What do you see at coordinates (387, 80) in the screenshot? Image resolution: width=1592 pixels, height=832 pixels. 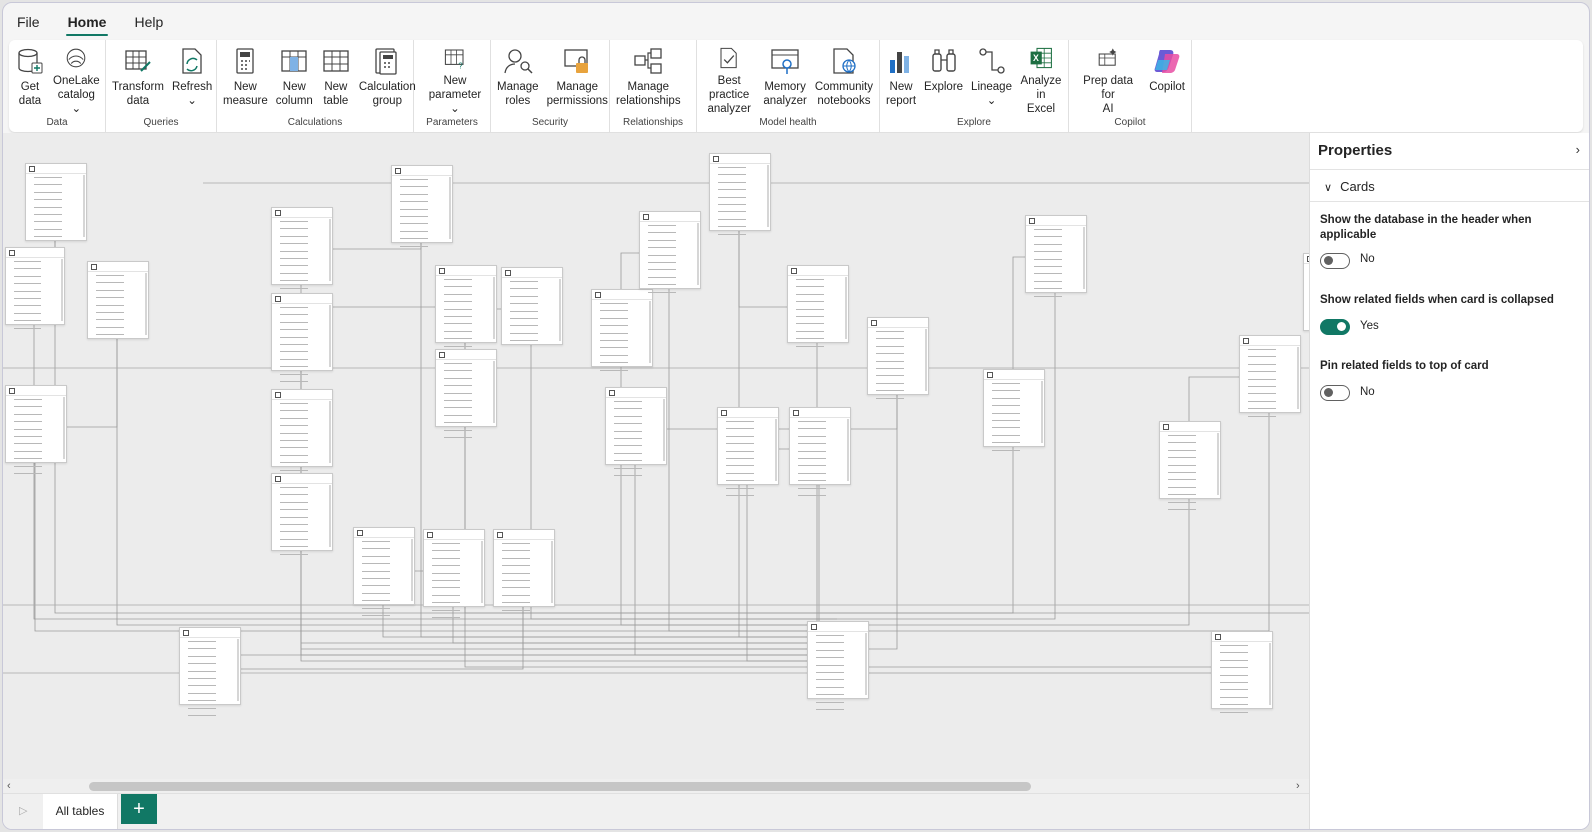 I see `calculation-group-button: Calculation group` at bounding box center [387, 80].